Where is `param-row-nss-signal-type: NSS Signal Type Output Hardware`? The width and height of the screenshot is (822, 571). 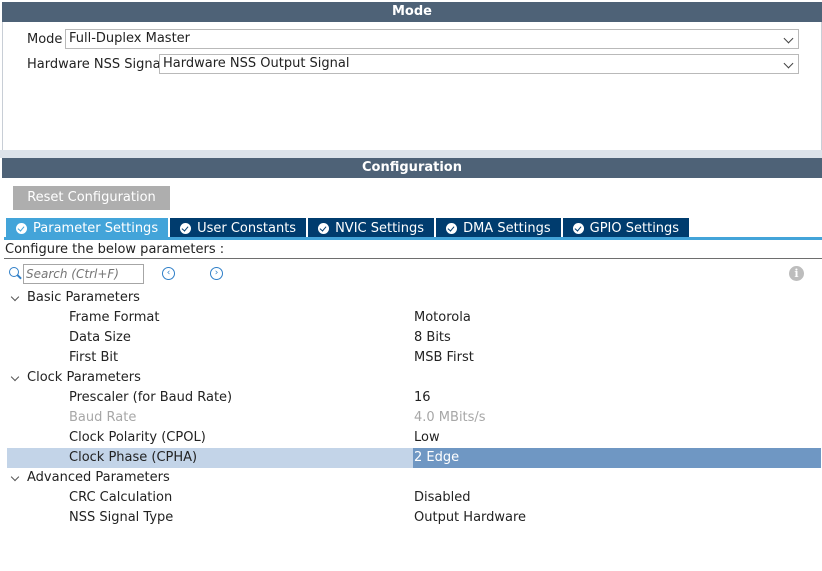 param-row-nss-signal-type: NSS Signal Type Output Hardware is located at coordinates (414, 518).